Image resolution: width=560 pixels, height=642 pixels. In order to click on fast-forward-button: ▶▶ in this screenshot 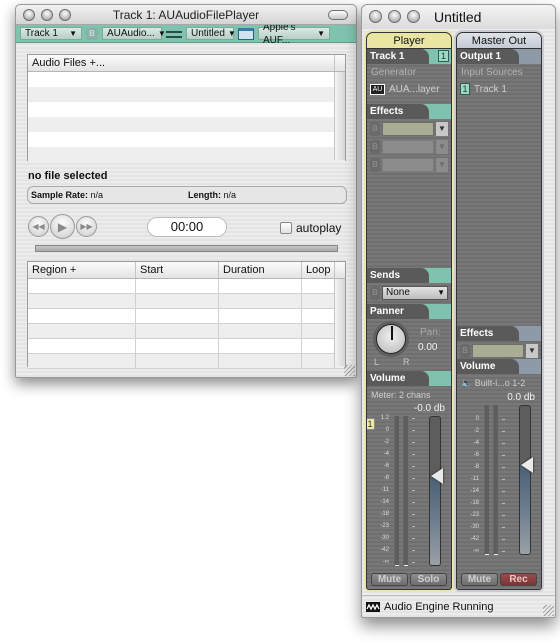, I will do `click(86, 226)`.